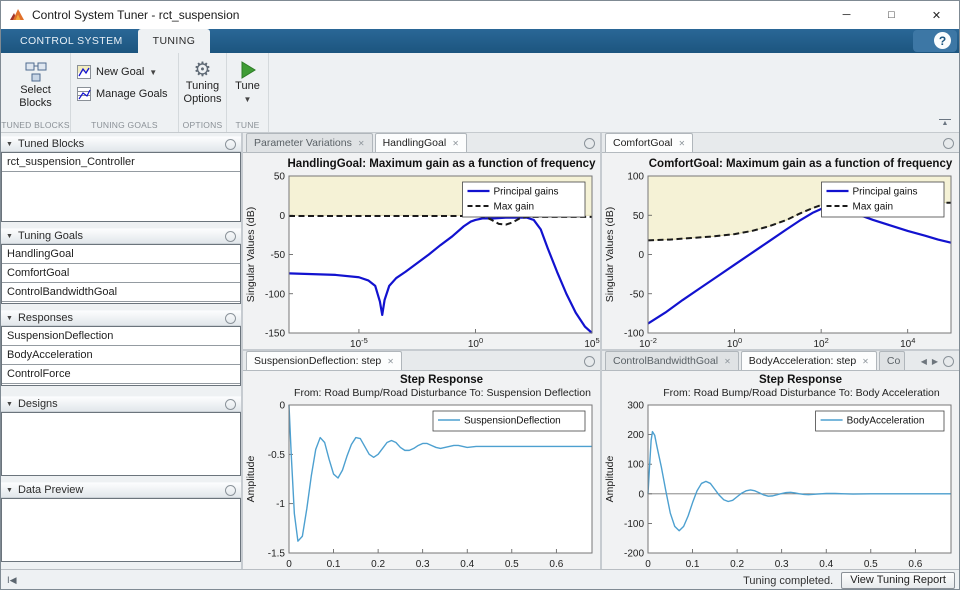 Image resolution: width=960 pixels, height=590 pixels. What do you see at coordinates (634, 524) in the screenshot?
I see `svg-text: -100` at bounding box center [634, 524].